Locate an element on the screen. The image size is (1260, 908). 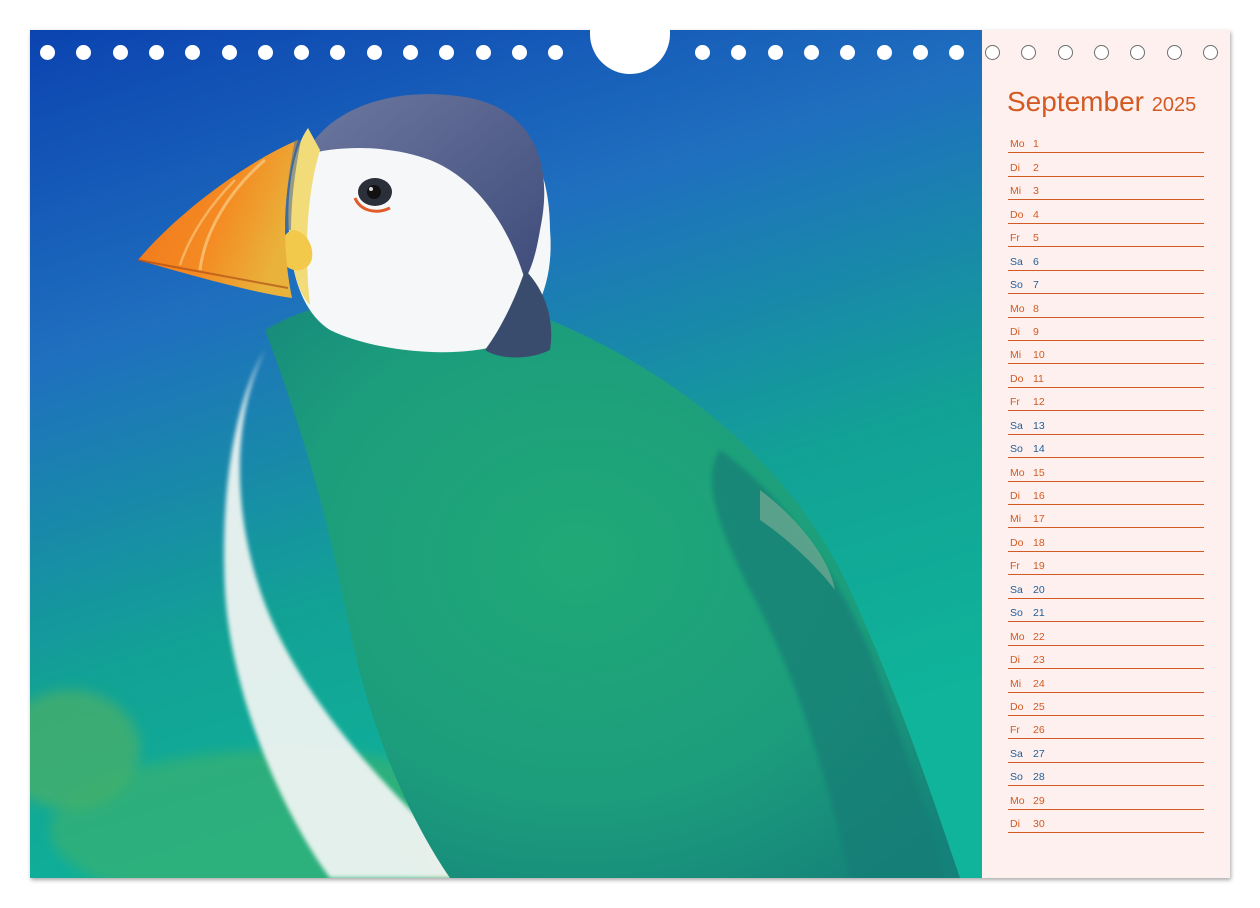
day-row: Fr 26 is located at coordinates (1106, 728).